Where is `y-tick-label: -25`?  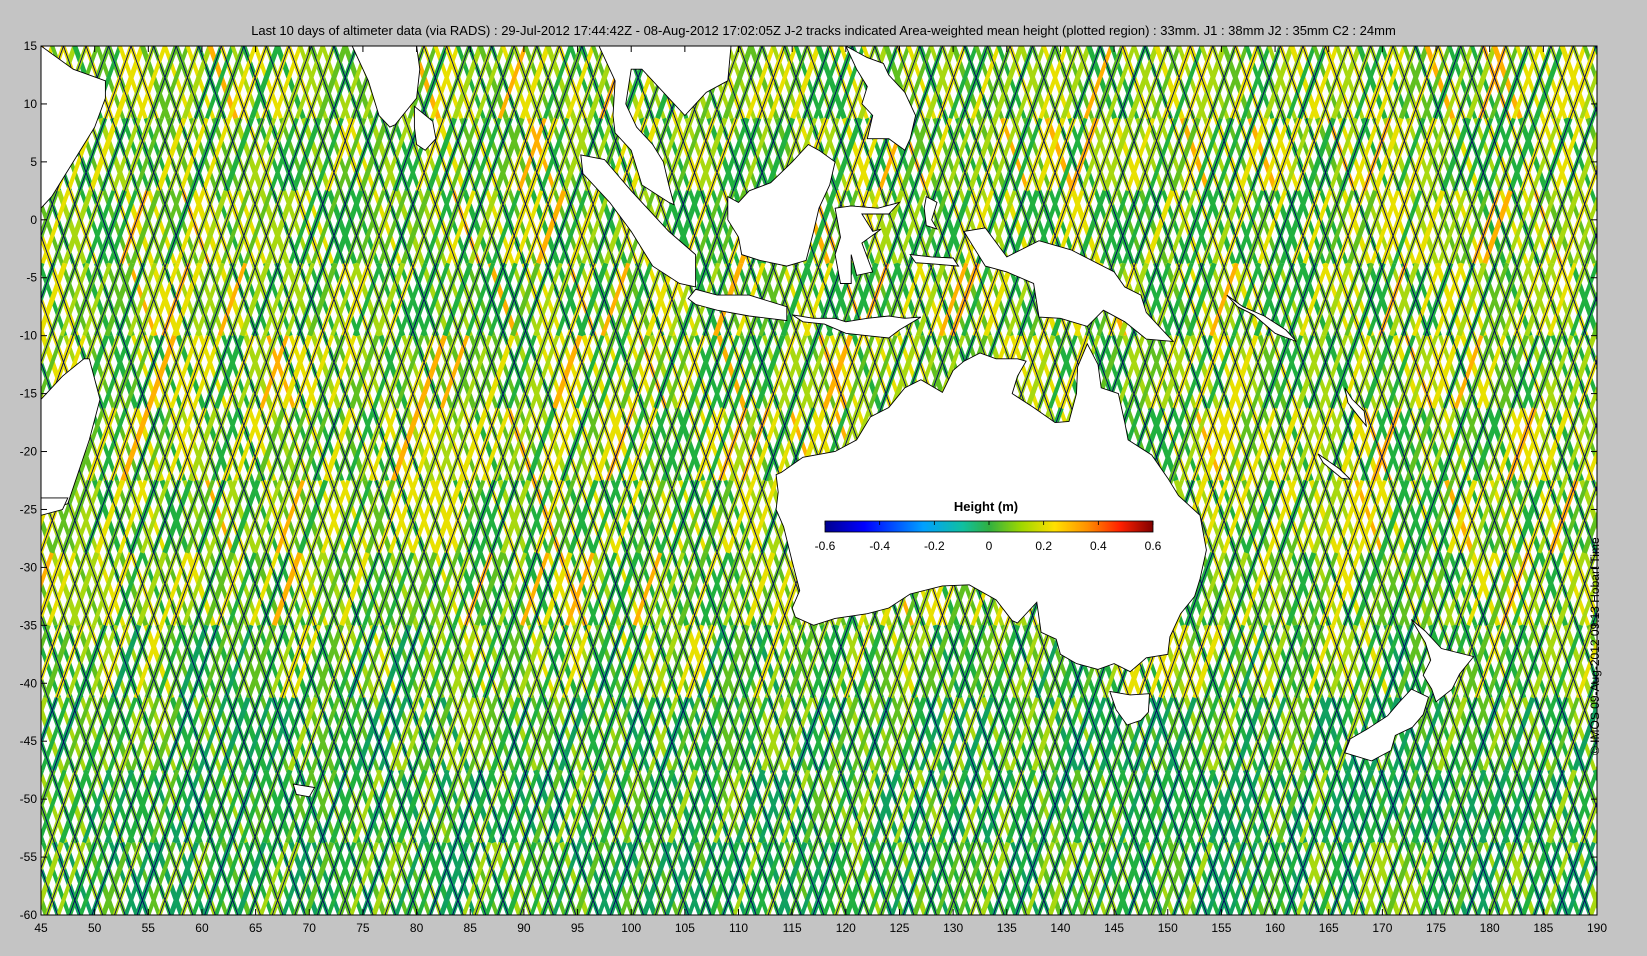
y-tick-label: -25 is located at coordinates (29, 509).